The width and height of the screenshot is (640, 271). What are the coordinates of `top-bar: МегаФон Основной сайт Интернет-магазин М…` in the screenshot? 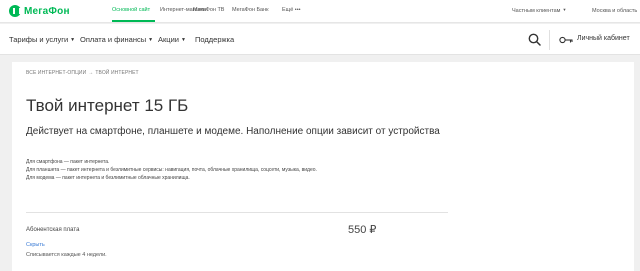 It's located at (320, 11).